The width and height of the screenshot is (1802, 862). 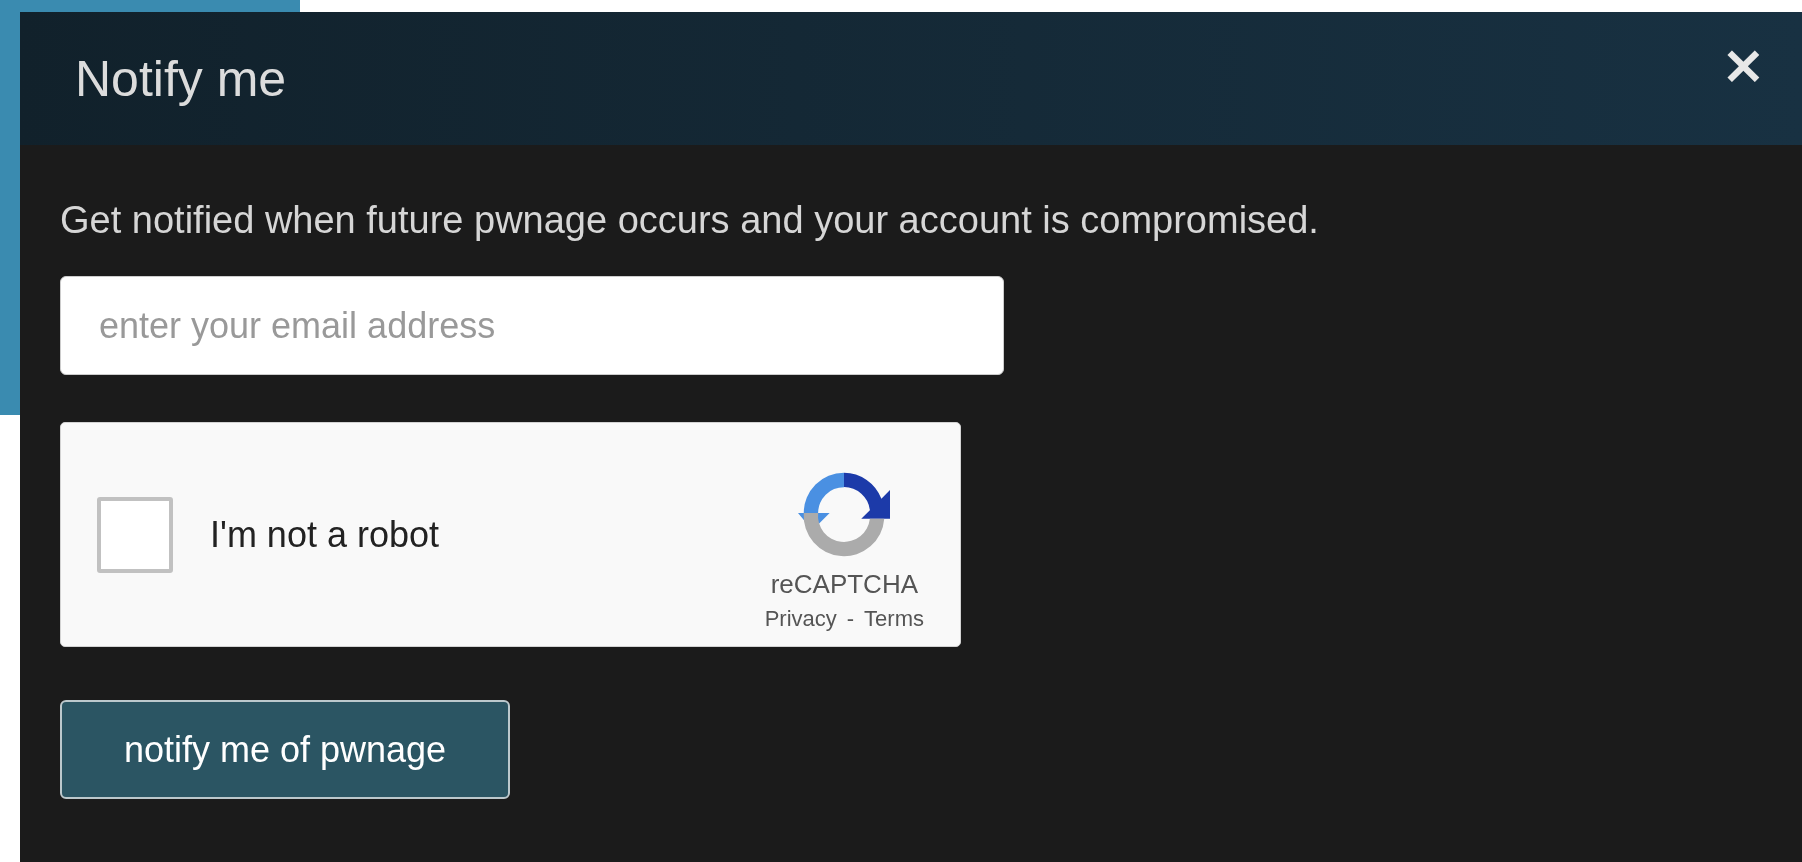 What do you see at coordinates (894, 619) in the screenshot?
I see `terms-link: Terms` at bounding box center [894, 619].